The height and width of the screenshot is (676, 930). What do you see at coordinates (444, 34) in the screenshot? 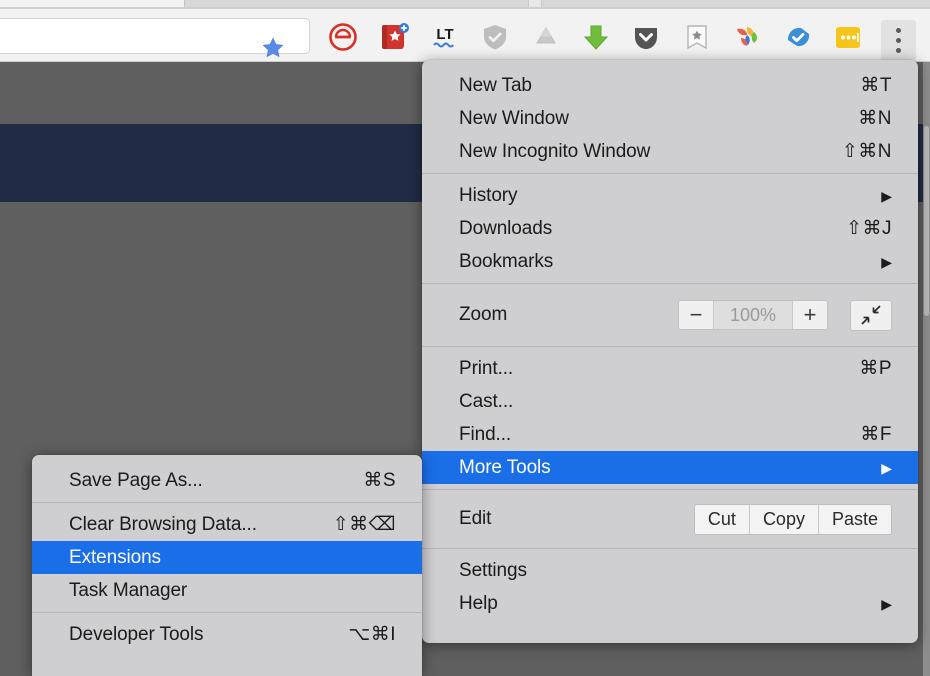
I see `svg-text: LT` at bounding box center [444, 34].